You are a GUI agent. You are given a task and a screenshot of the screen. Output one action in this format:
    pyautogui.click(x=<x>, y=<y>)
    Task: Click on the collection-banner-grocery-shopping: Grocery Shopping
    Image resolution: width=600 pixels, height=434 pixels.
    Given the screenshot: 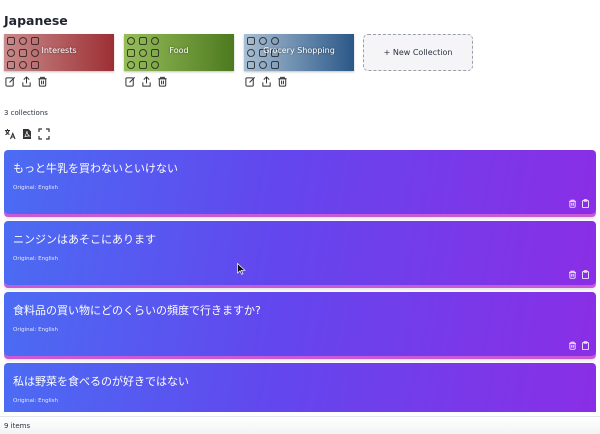 What is the action you would take?
    pyautogui.click(x=299, y=52)
    